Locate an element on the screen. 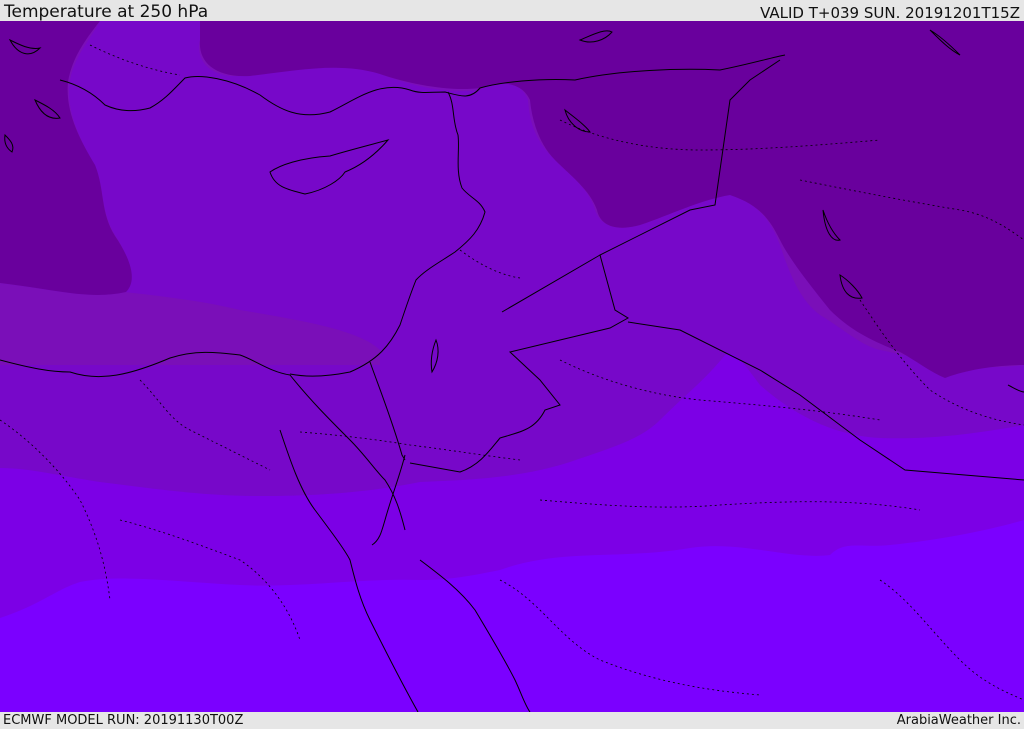 Image resolution: width=1024 pixels, height=729 pixels. valid-time: VALID T+039 SUN. 20191201T15Z is located at coordinates (890, 13).